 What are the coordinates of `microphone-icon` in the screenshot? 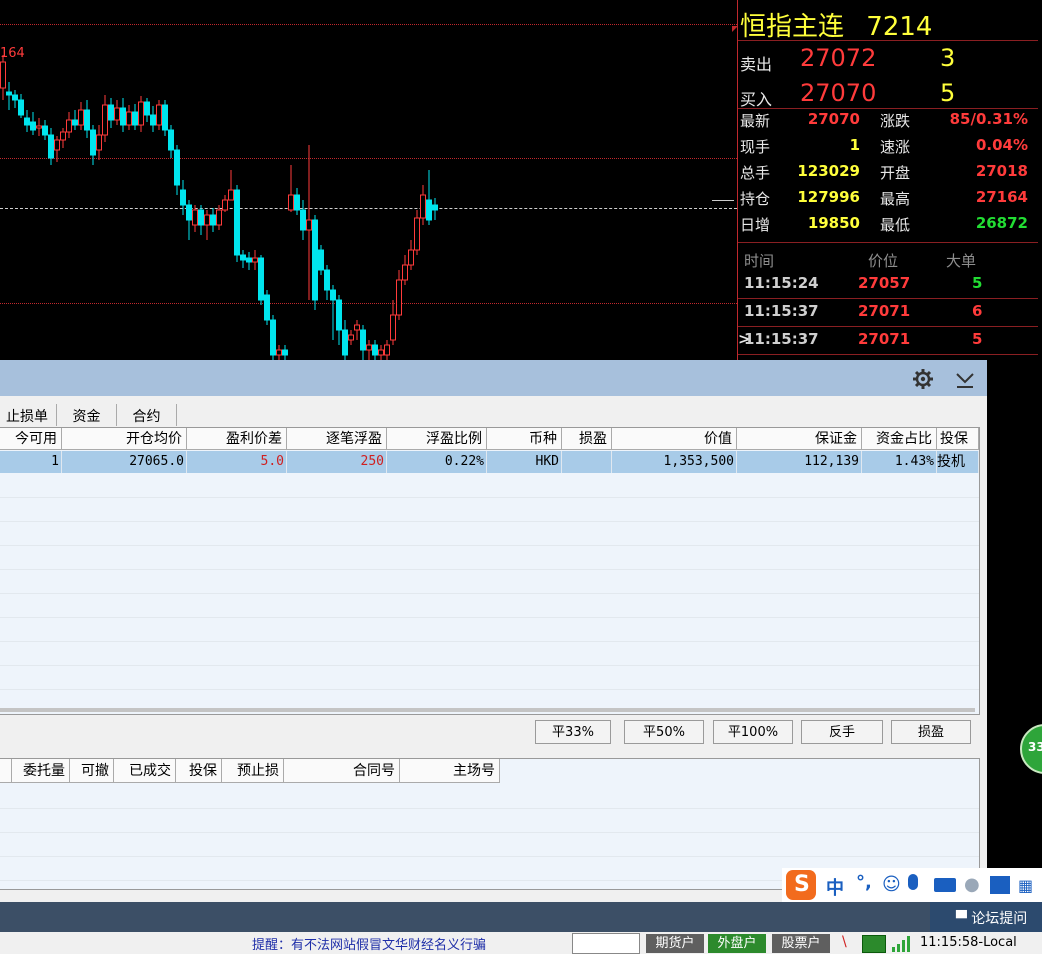 It's located at (913, 882).